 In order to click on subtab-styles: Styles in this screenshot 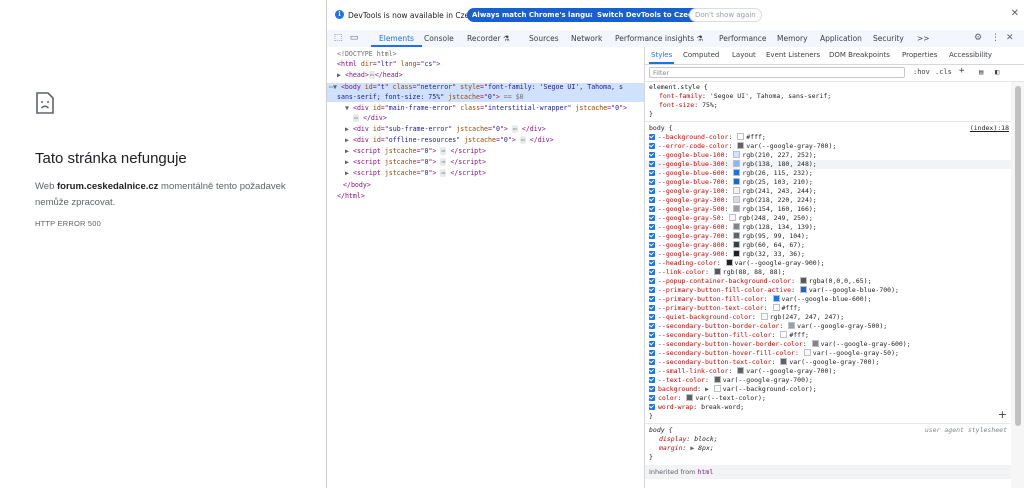, I will do `click(662, 55)`.